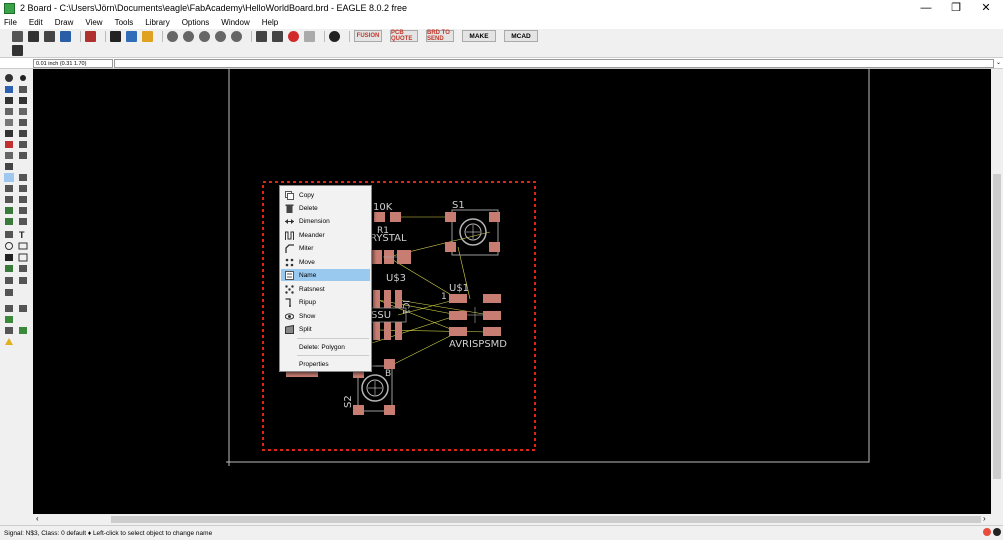 The width and height of the screenshot is (1003, 540). Describe the element at coordinates (459, 288) in the screenshot. I see `label-u1: U$1` at that location.